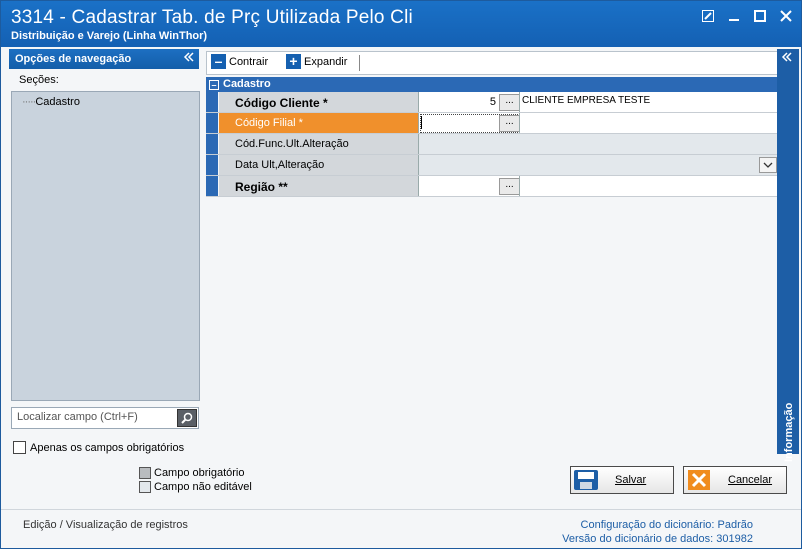  Describe the element at coordinates (187, 418) in the screenshot. I see `search-icon` at that location.